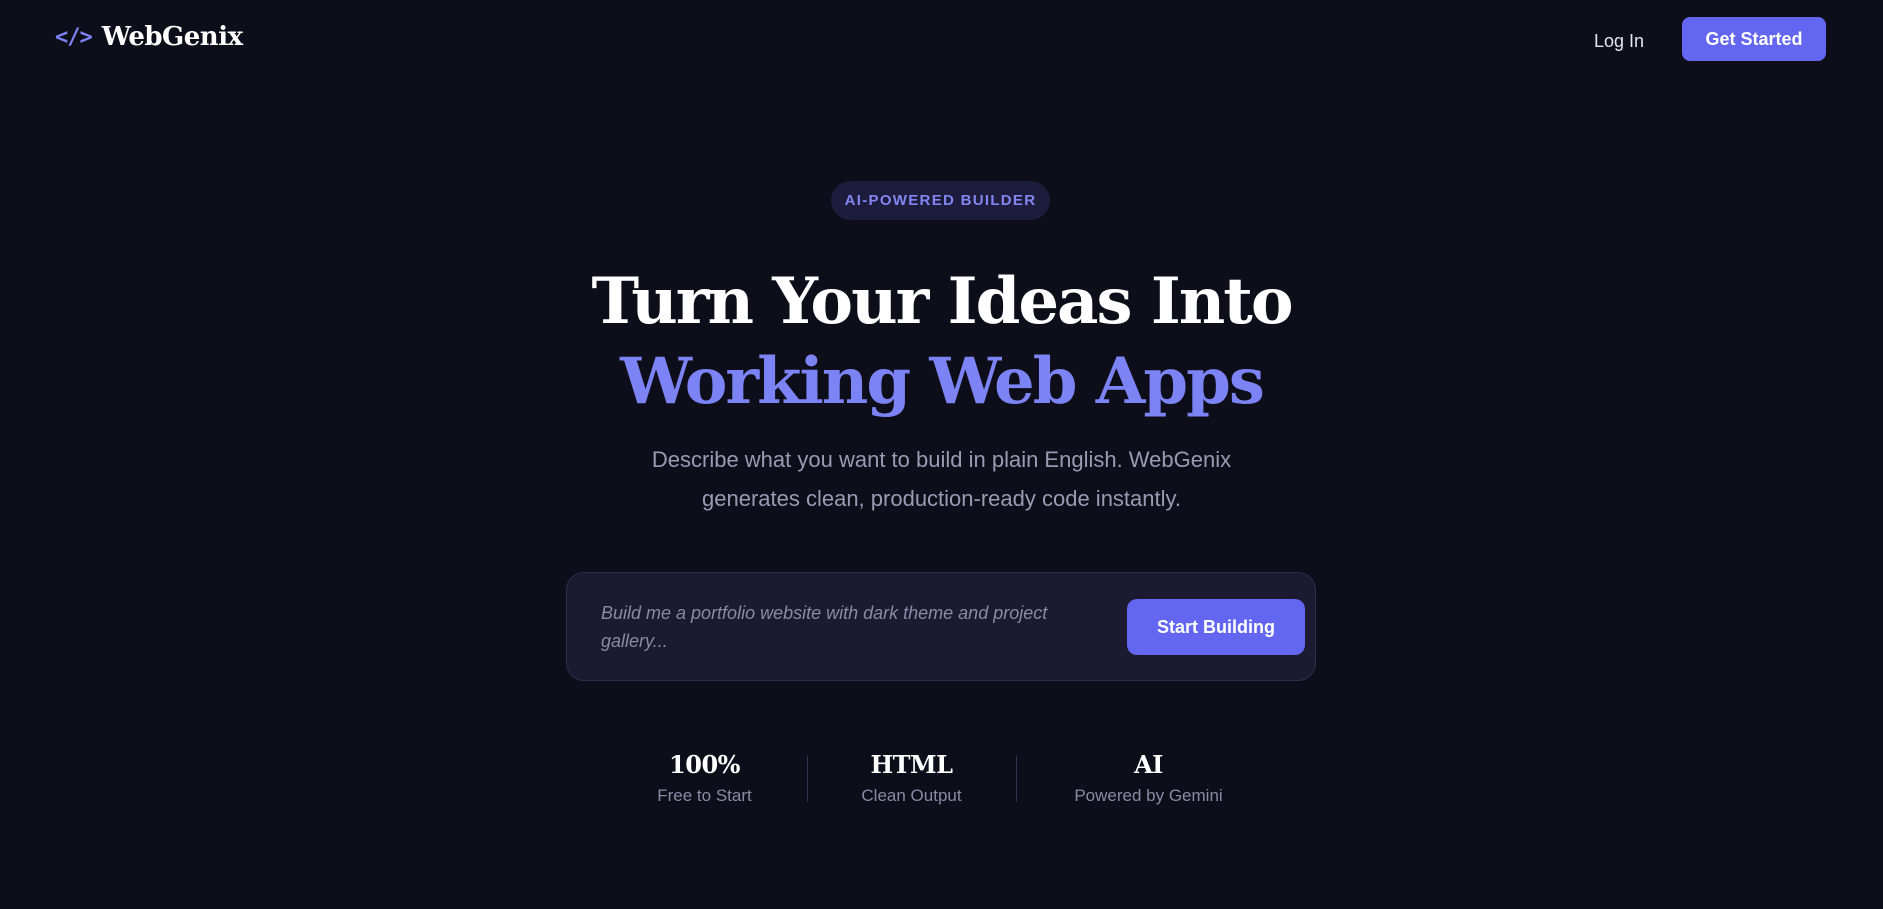 This screenshot has height=909, width=1883. I want to click on stat-value: AI, so click(1148, 764).